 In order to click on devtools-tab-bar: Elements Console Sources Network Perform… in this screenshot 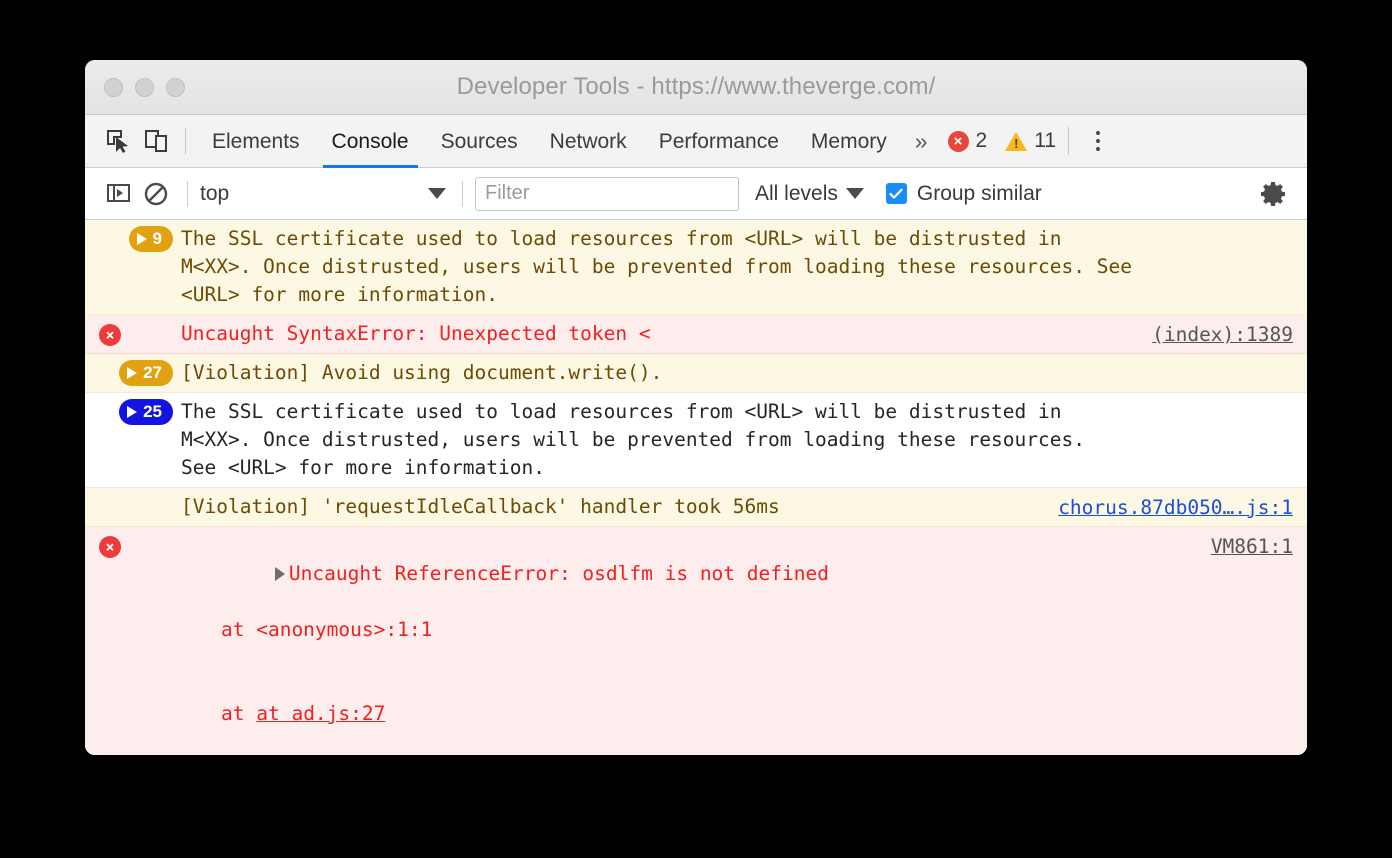, I will do `click(696, 141)`.